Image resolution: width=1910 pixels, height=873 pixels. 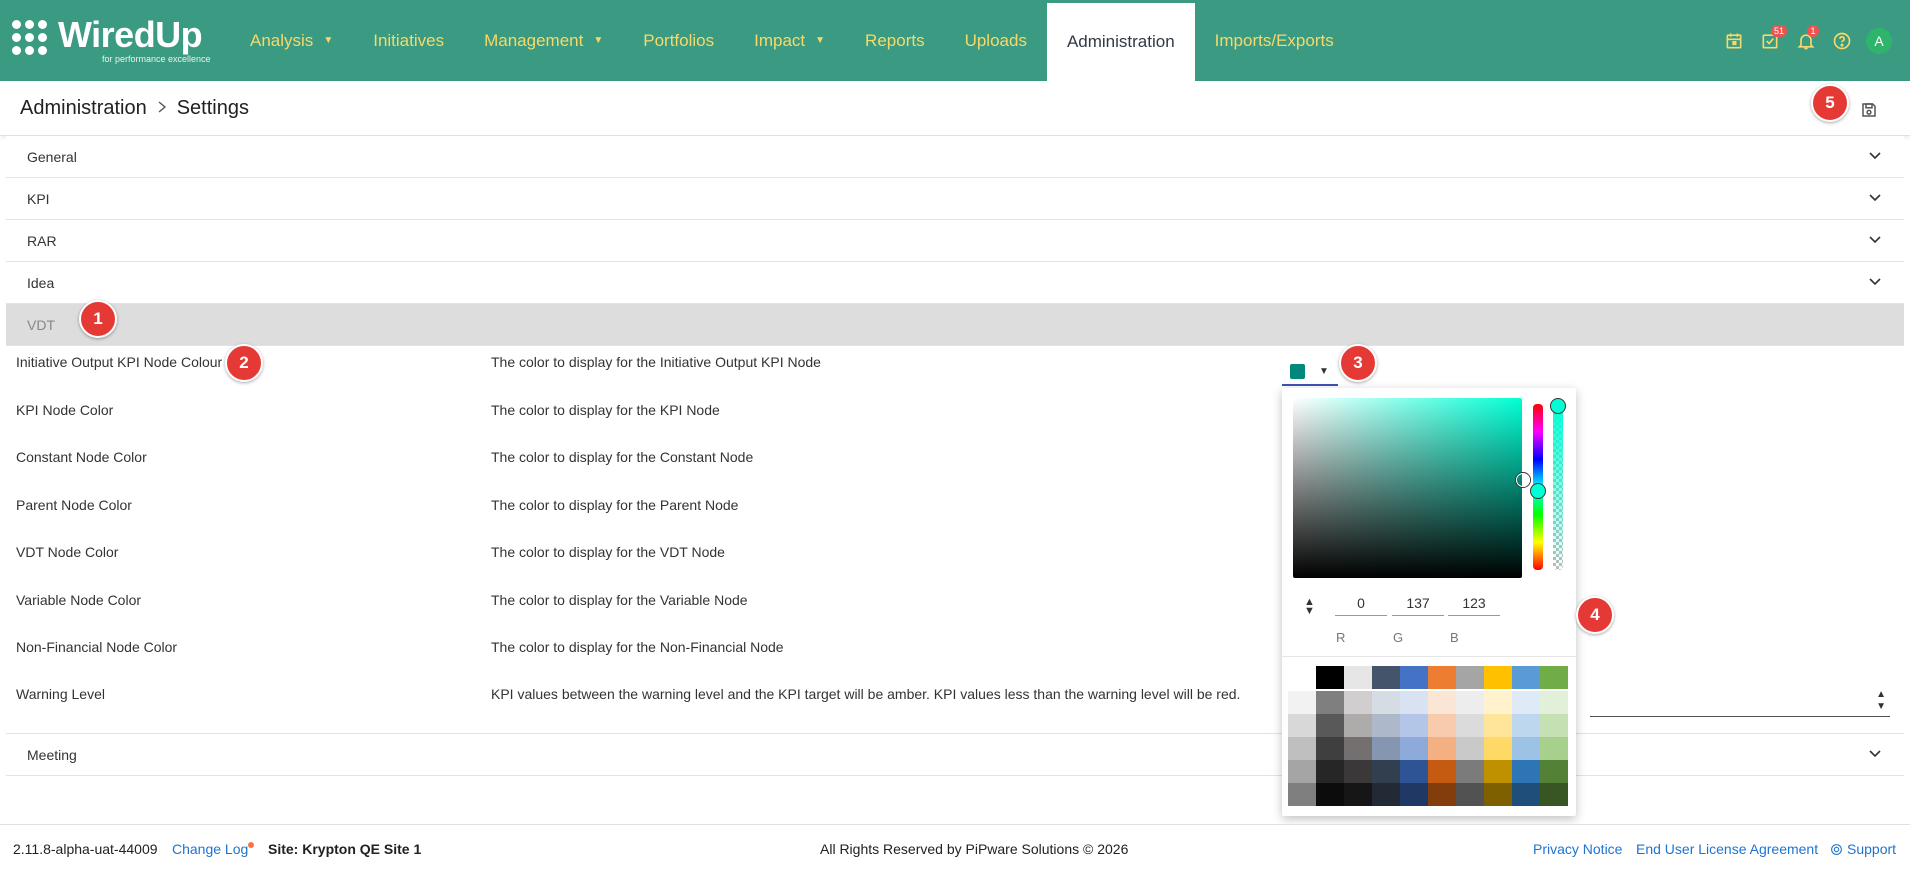 What do you see at coordinates (1310, 372) in the screenshot?
I see `initiative-output-color-select: ▼` at bounding box center [1310, 372].